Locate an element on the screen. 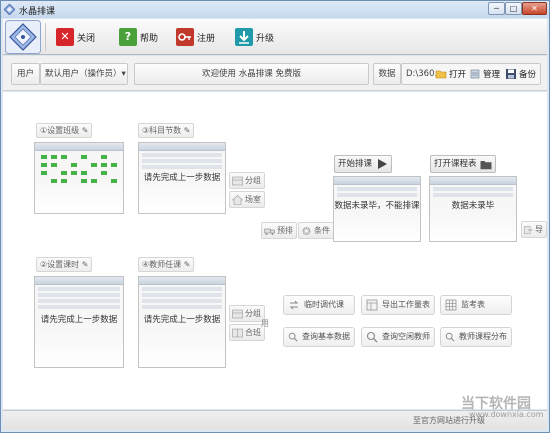 This screenshot has width=550, height=433. register-label: 注册 is located at coordinates (206, 38).